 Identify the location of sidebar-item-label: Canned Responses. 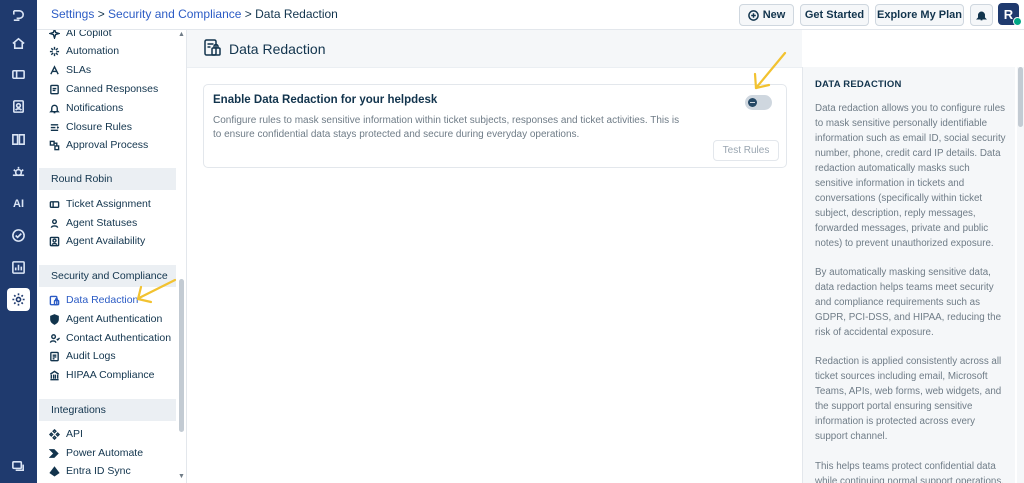
(112, 89).